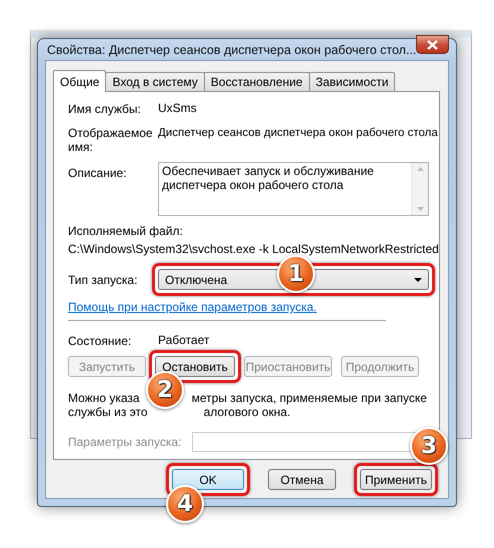 The height and width of the screenshot is (548, 494). What do you see at coordinates (418, 280) in the screenshot?
I see `dropdown-arrow-icon` at bounding box center [418, 280].